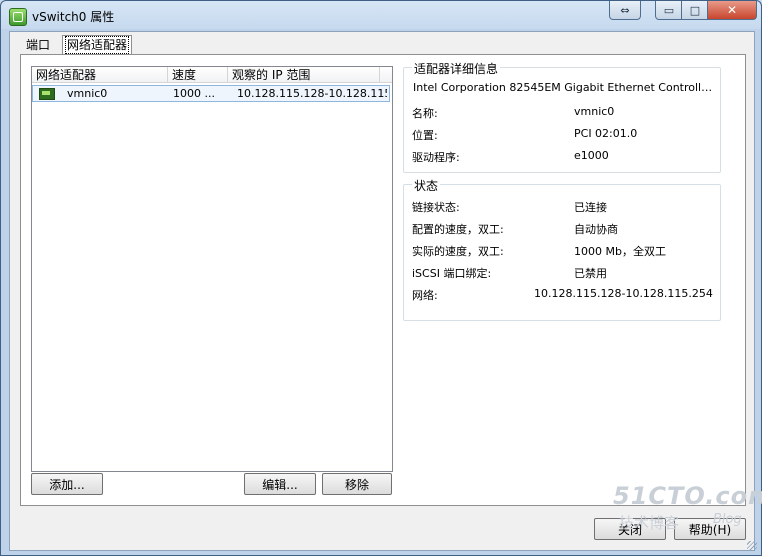 The image size is (762, 556). I want to click on window-title: vSwitch0 属性, so click(73, 17).